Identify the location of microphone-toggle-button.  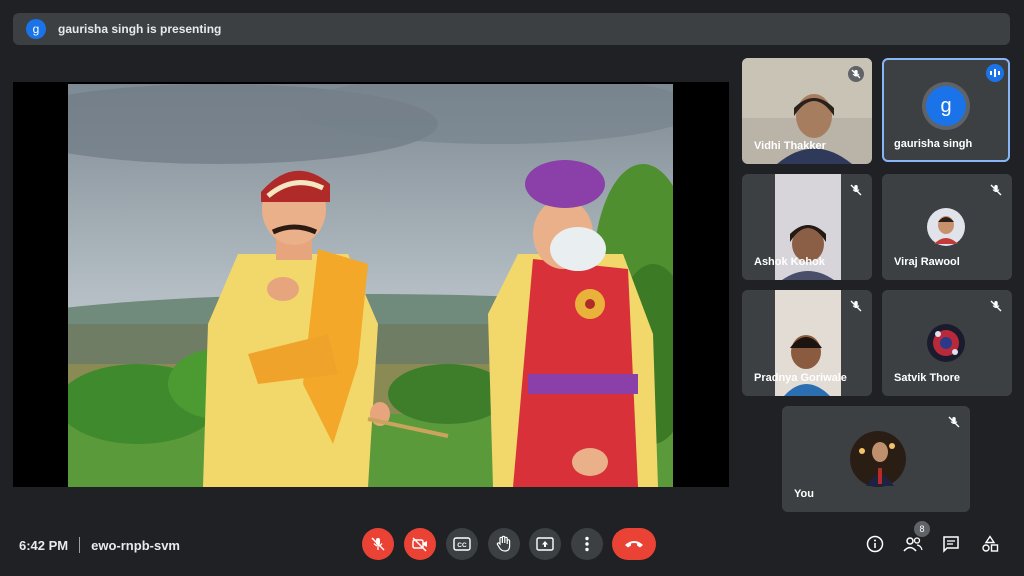
(378, 544).